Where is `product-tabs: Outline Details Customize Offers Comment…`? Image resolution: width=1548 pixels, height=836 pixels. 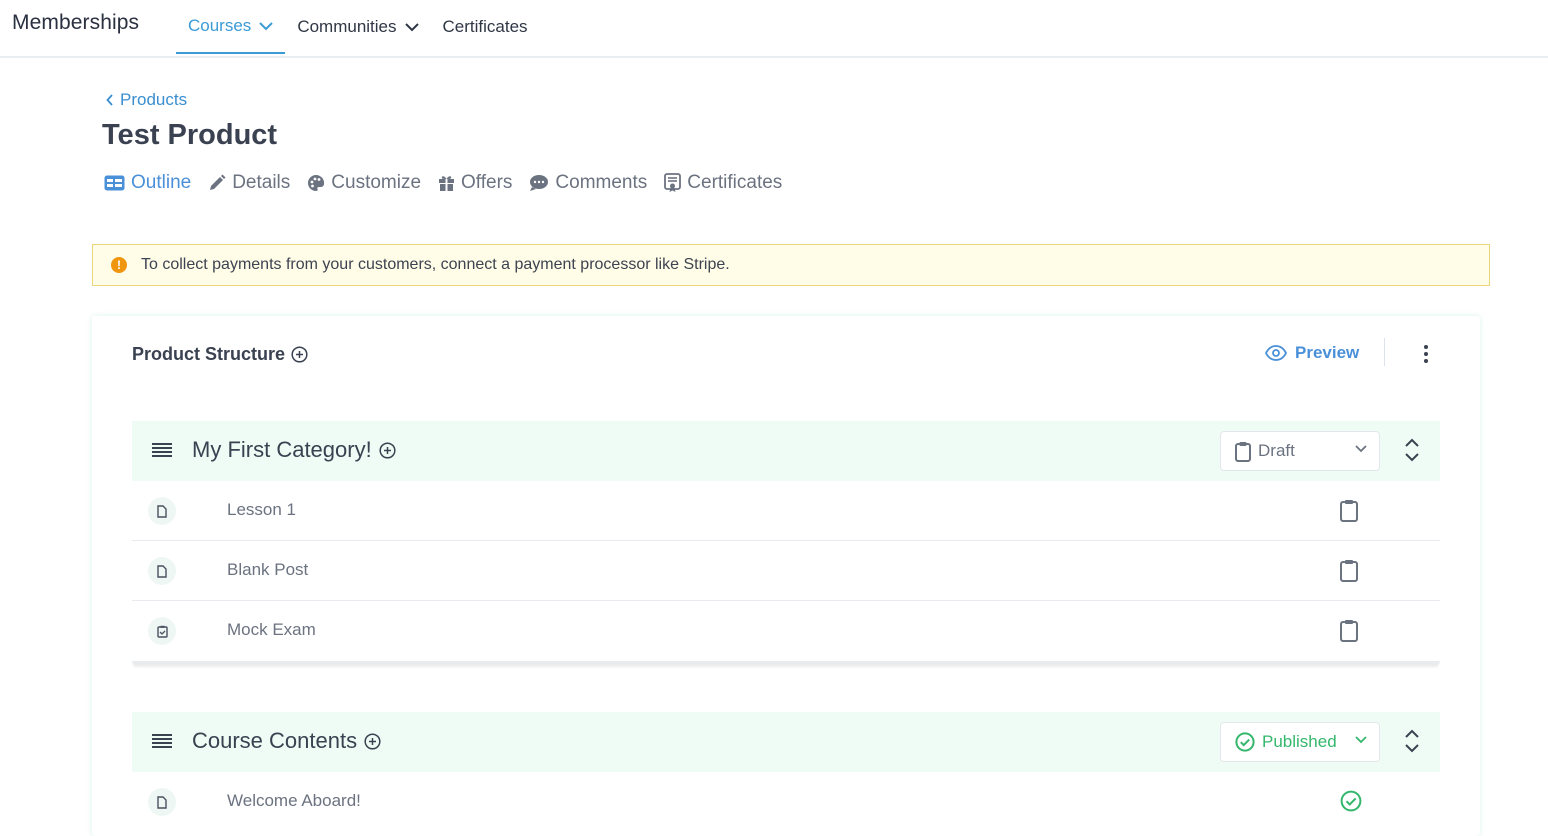 product-tabs: Outline Details Customize Offers Comment… is located at coordinates (451, 183).